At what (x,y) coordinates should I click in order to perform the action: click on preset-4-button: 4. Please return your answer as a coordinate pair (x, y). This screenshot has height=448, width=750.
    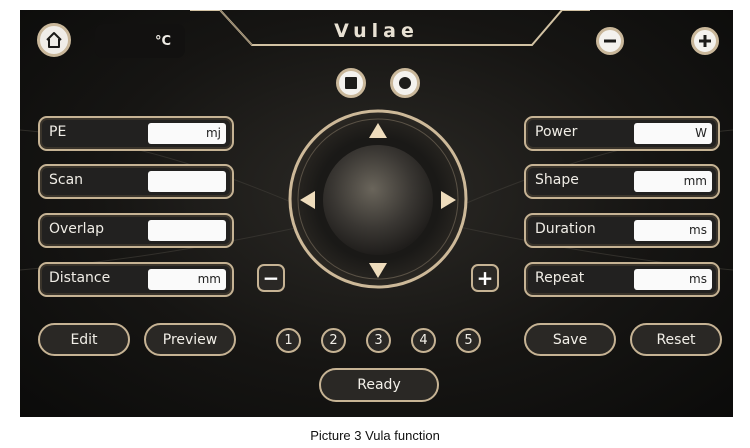
    Looking at the image, I should click on (423, 340).